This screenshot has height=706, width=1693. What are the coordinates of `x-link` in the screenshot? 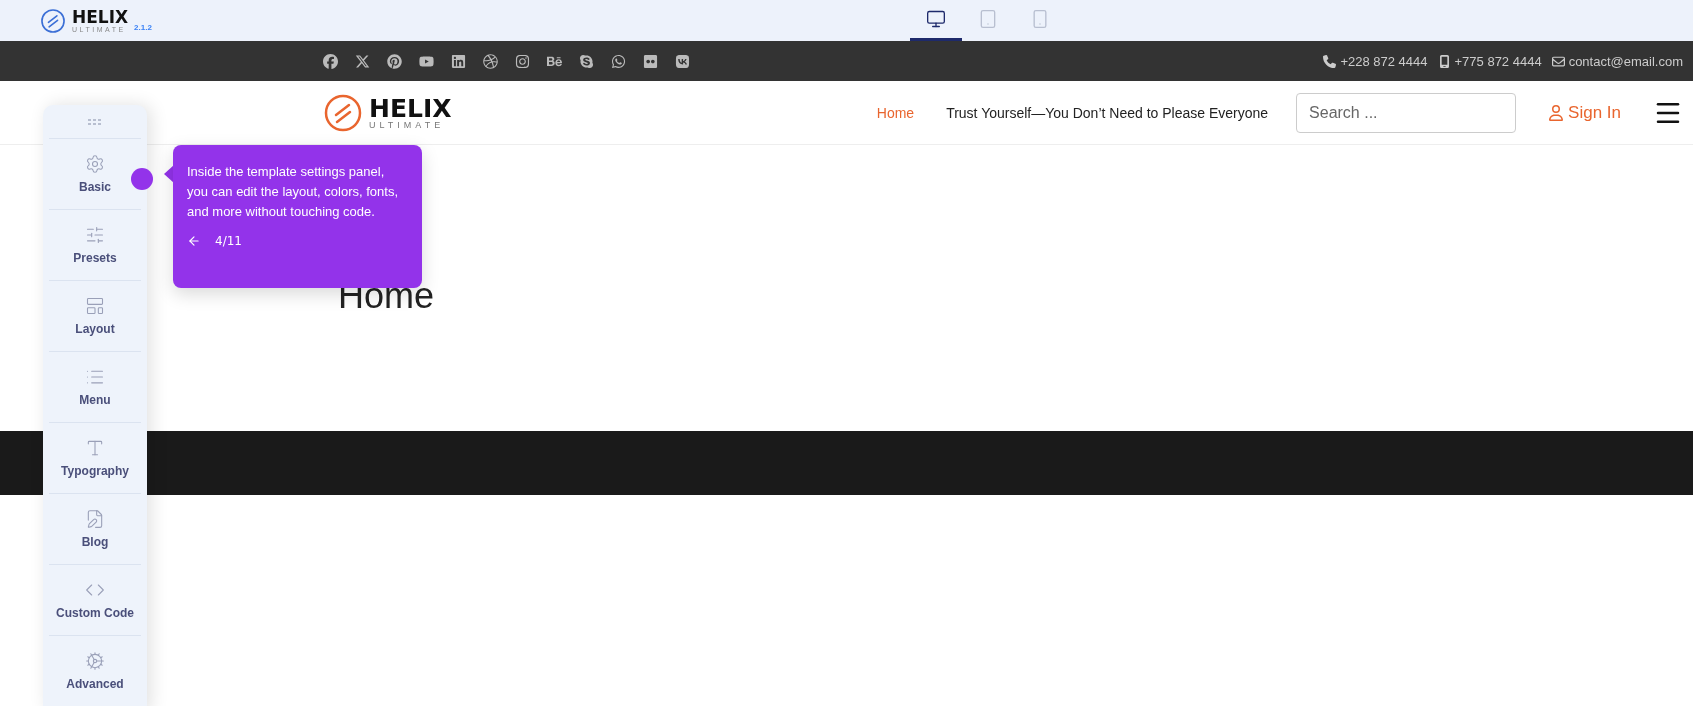 It's located at (362, 61).